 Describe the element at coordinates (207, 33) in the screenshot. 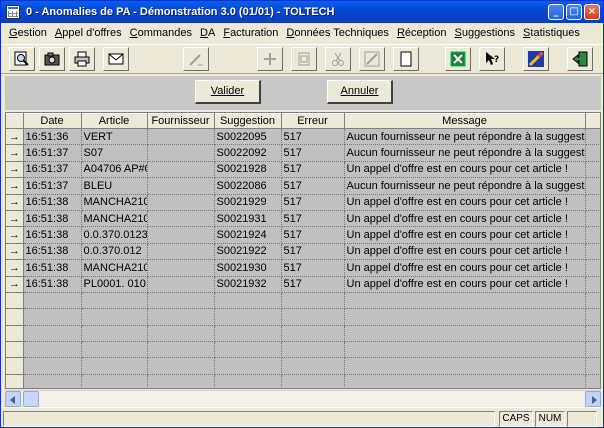

I see `menu-da: DA` at that location.